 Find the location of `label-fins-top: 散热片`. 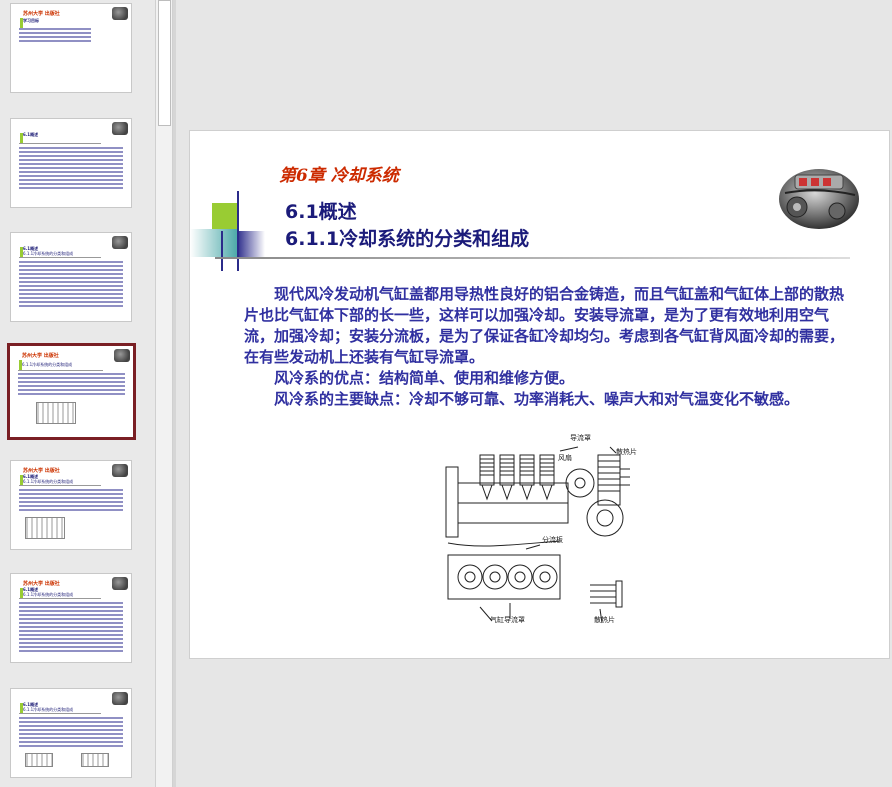

label-fins-top: 散热片 is located at coordinates (626, 452).